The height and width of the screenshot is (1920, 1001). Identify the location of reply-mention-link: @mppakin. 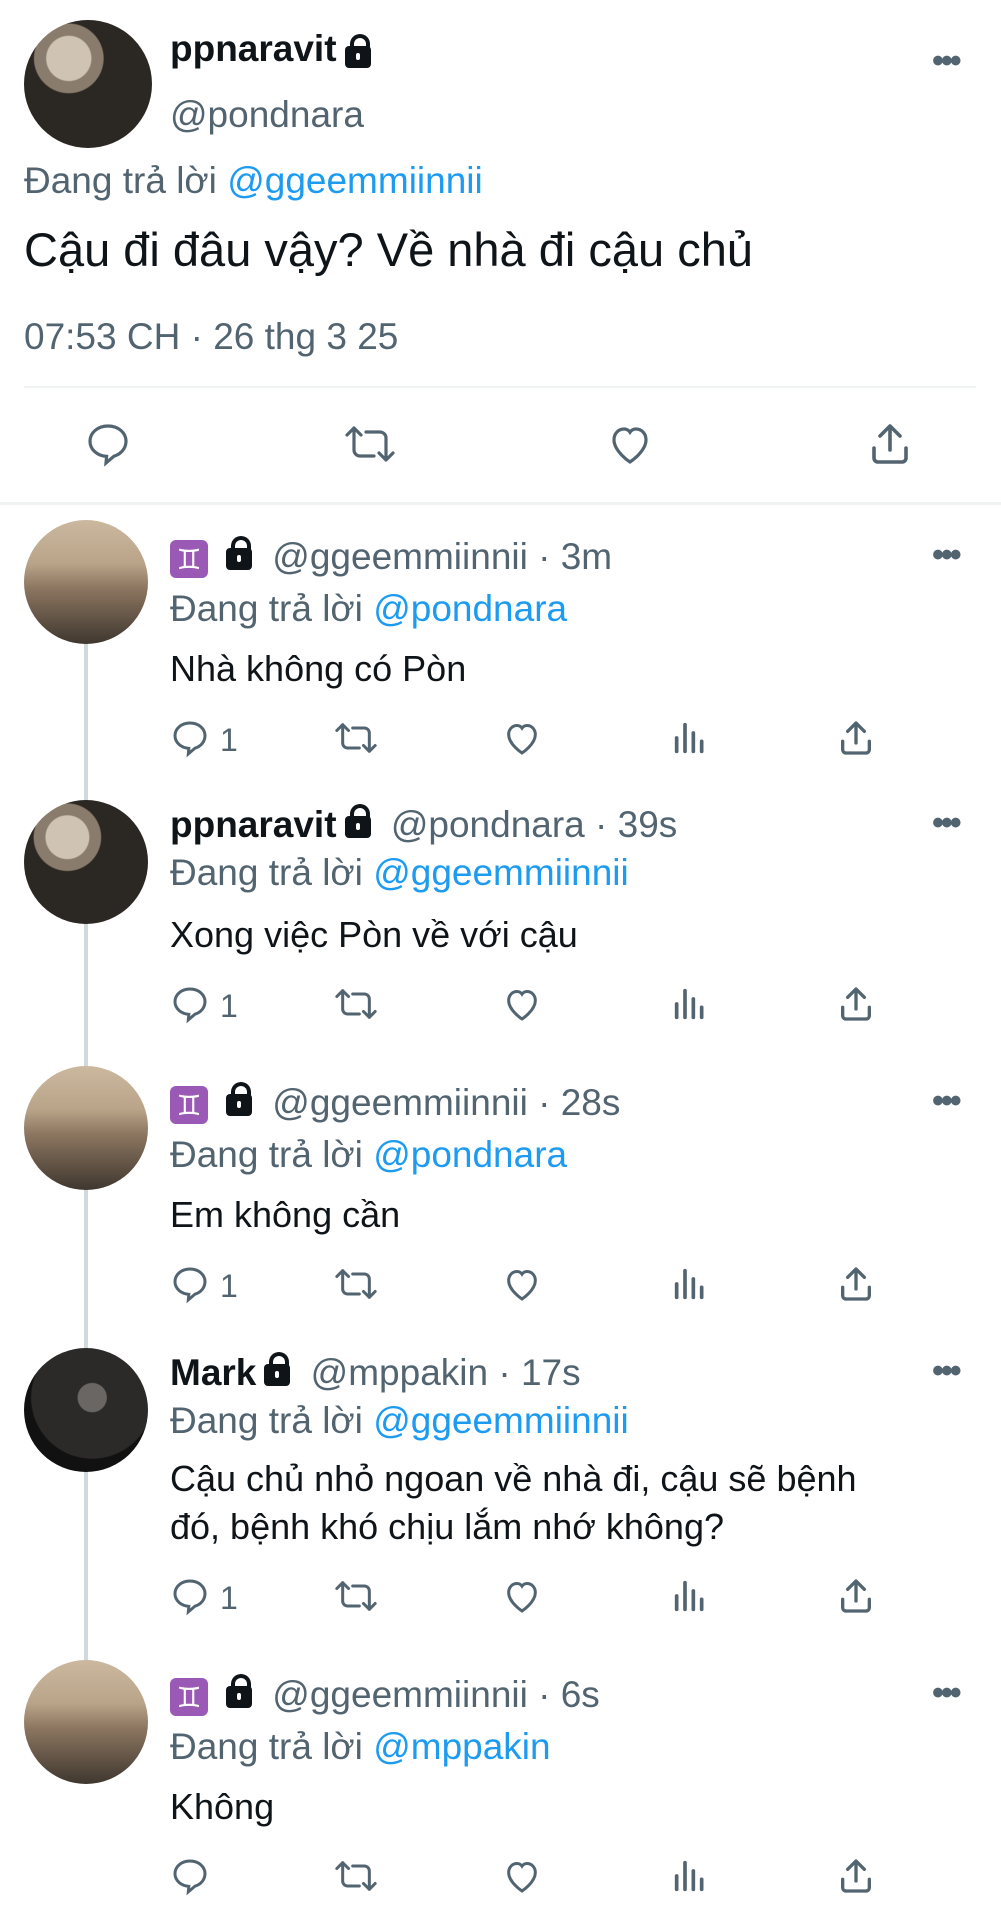
(461, 1746).